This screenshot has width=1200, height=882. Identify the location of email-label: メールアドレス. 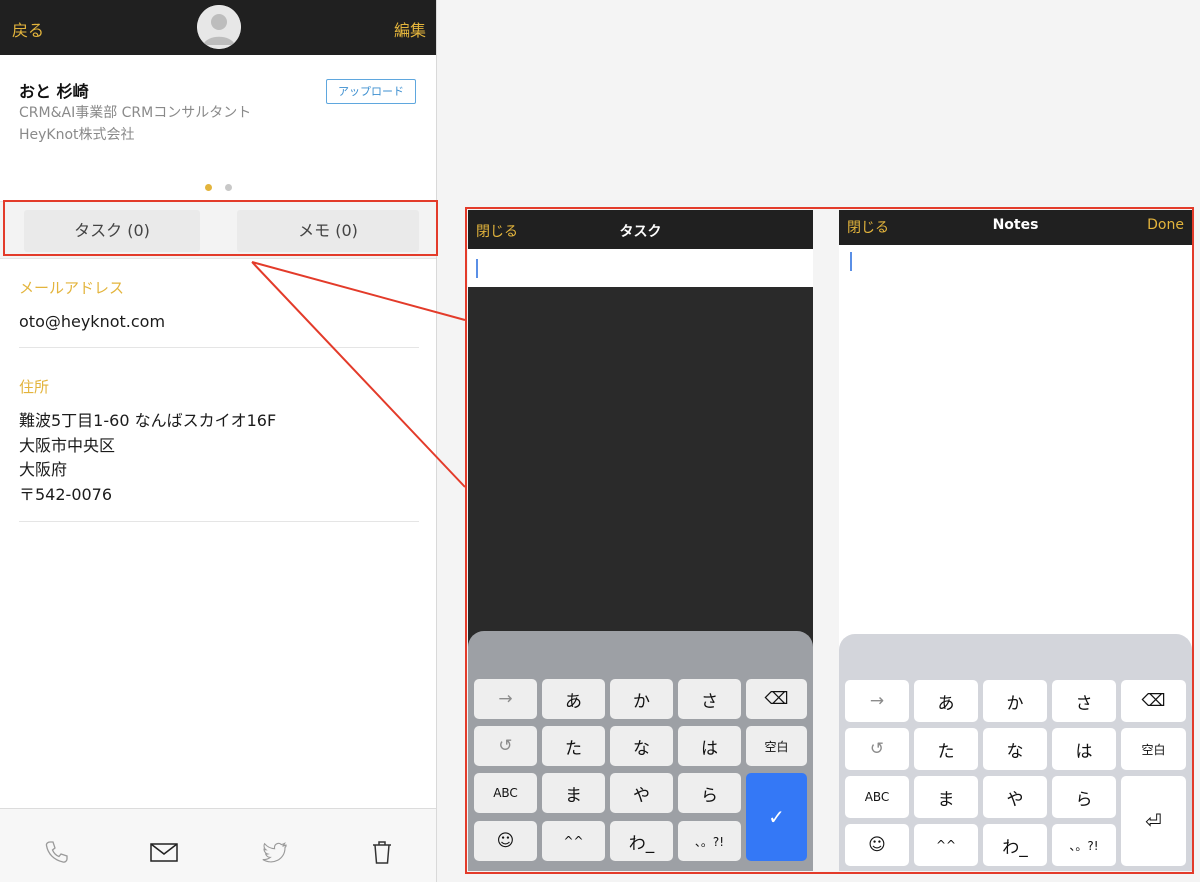
(72, 288).